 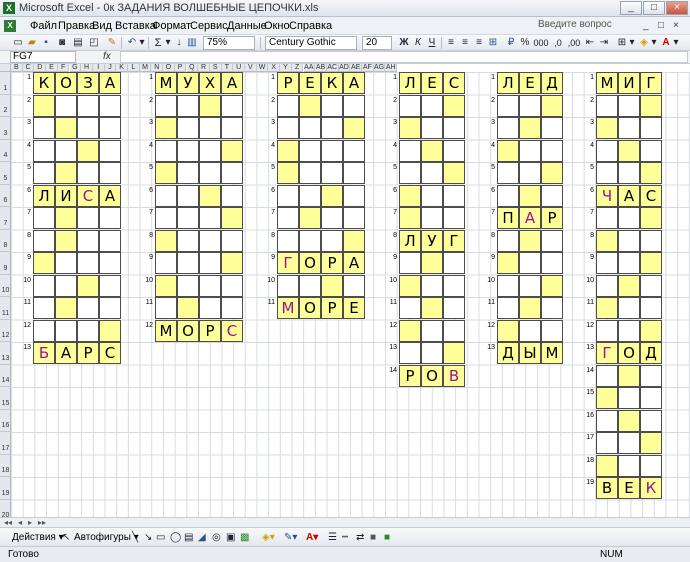 What do you see at coordinates (247, 26) in the screenshot?
I see `menu-data: Данные` at bounding box center [247, 26].